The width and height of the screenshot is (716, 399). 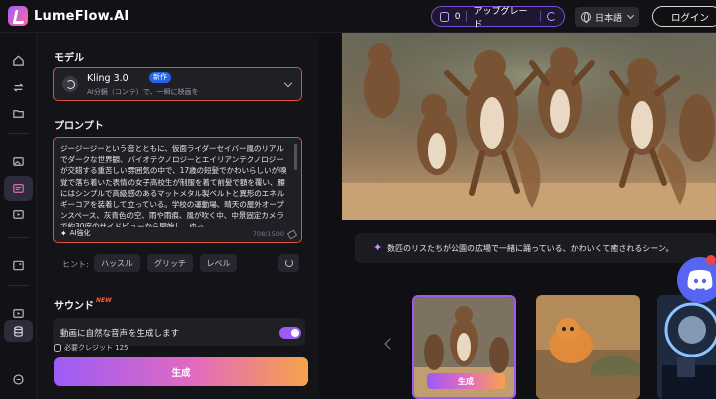 I want to click on credits-db-icon, so click(x=18, y=331).